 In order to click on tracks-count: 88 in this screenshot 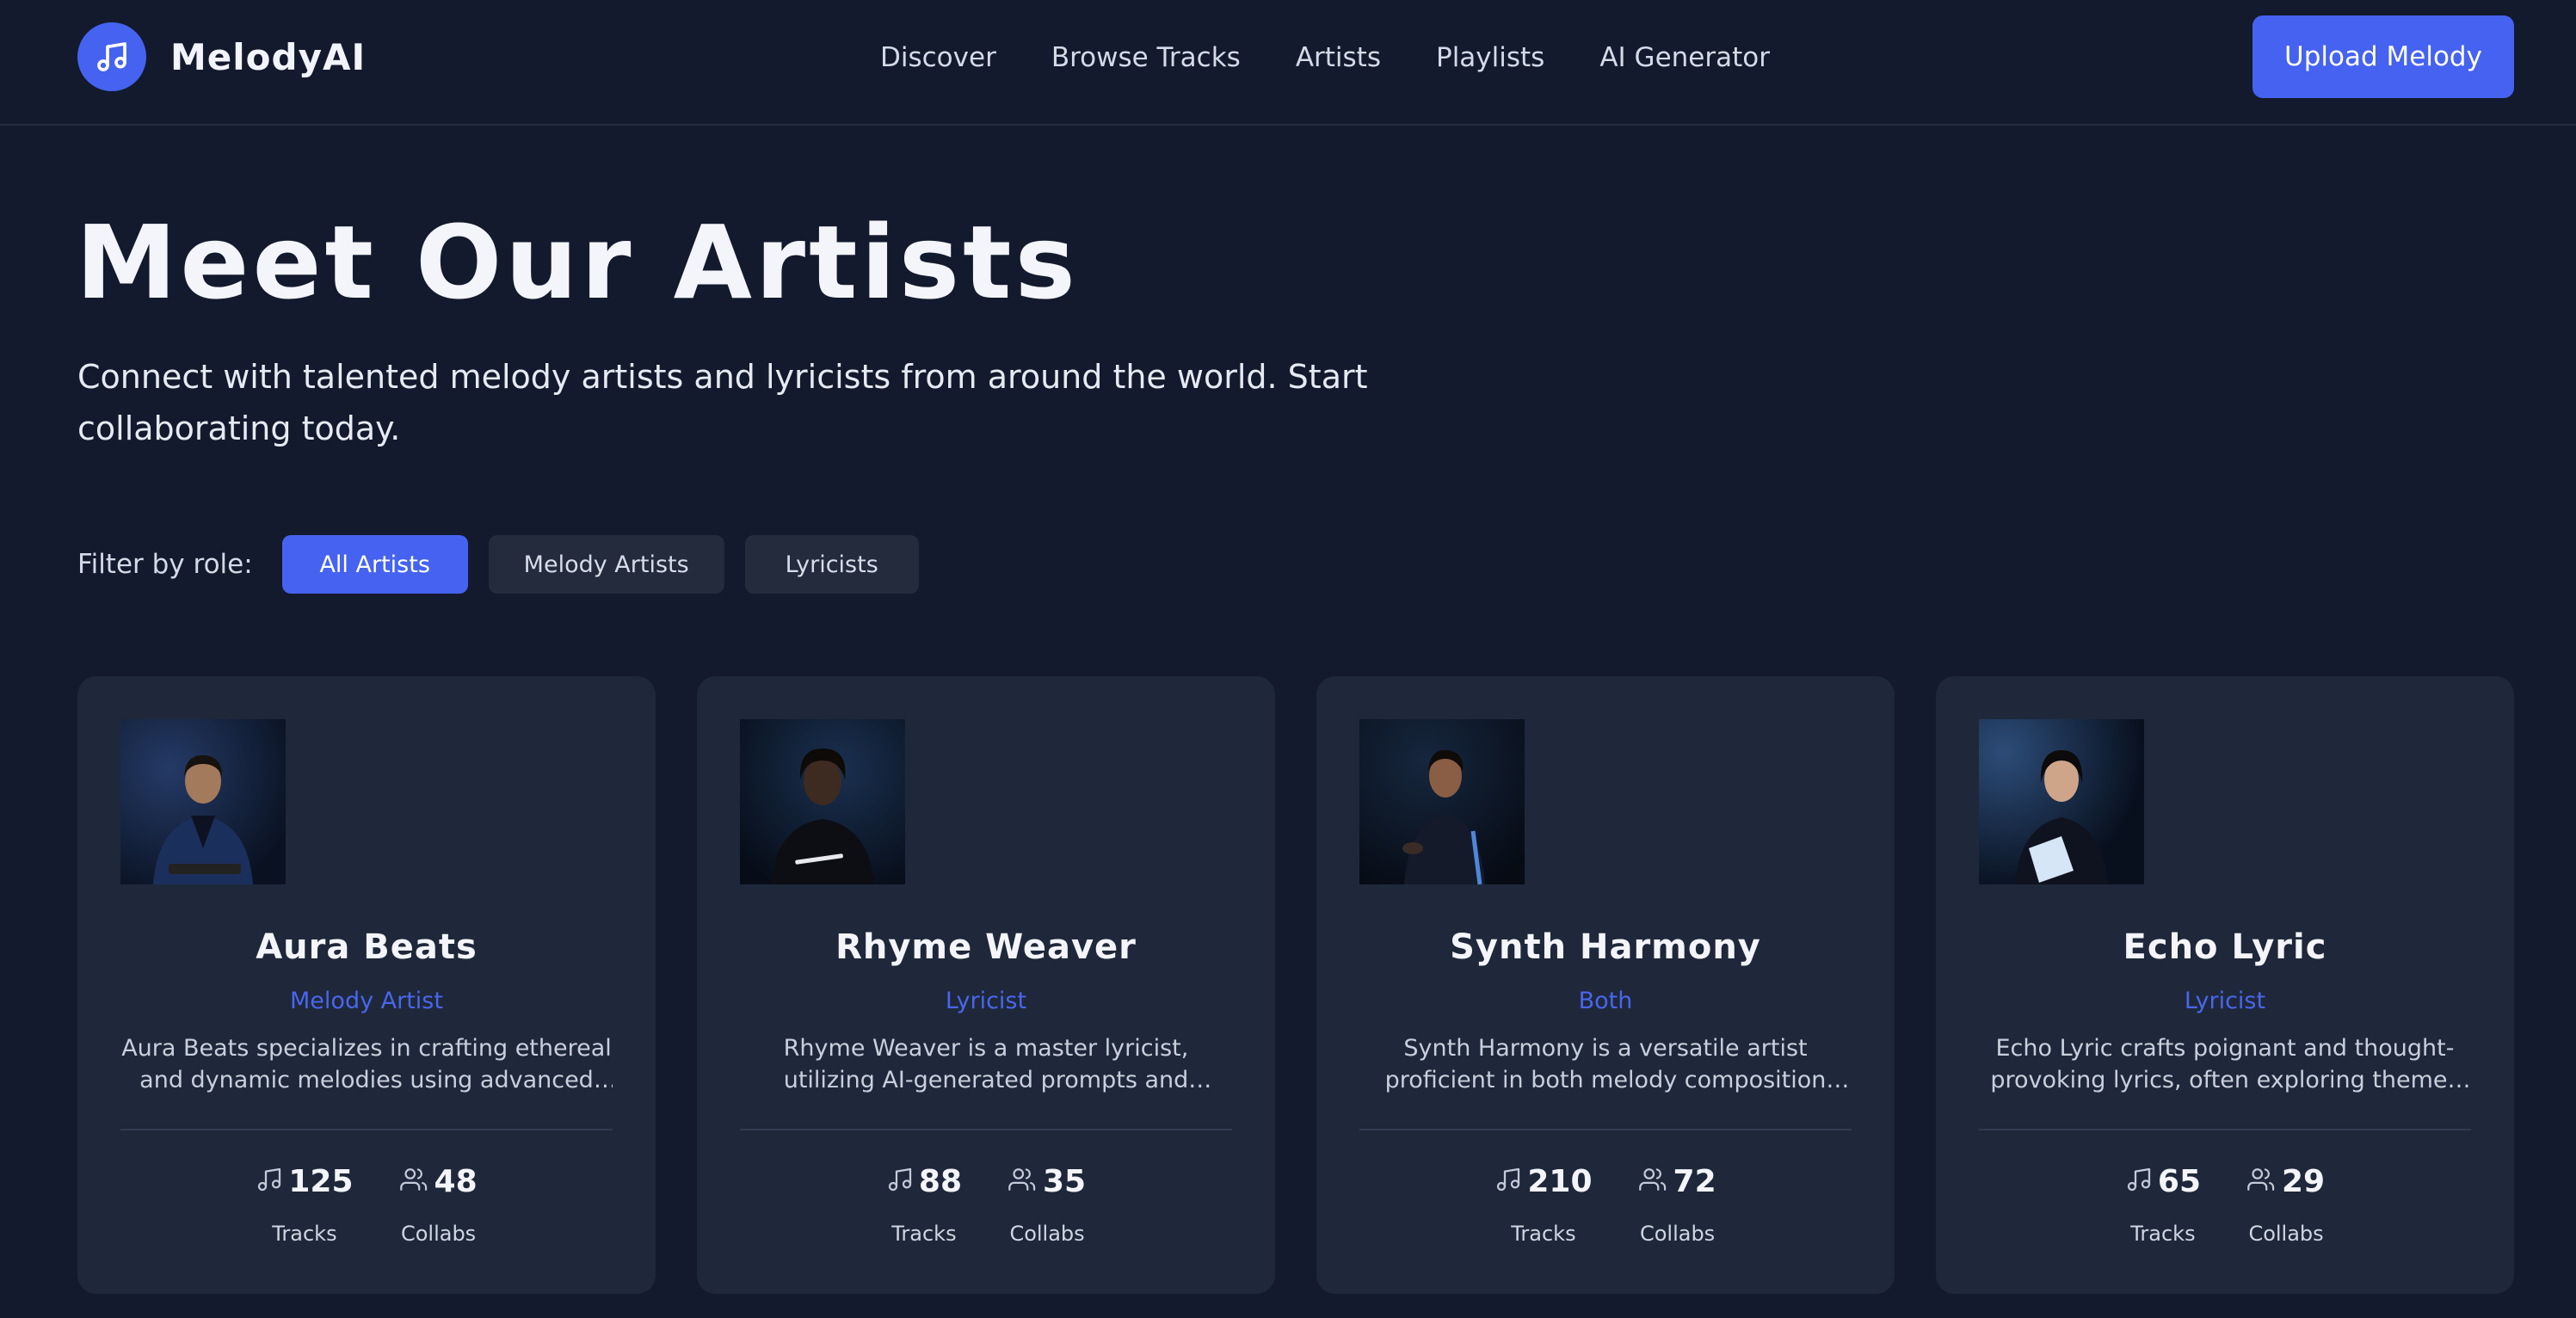, I will do `click(940, 1181)`.